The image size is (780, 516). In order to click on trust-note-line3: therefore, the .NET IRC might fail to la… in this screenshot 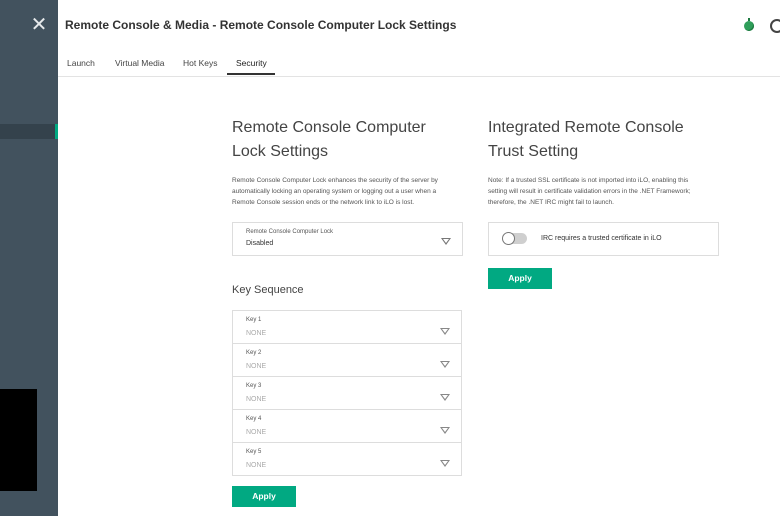, I will do `click(551, 202)`.